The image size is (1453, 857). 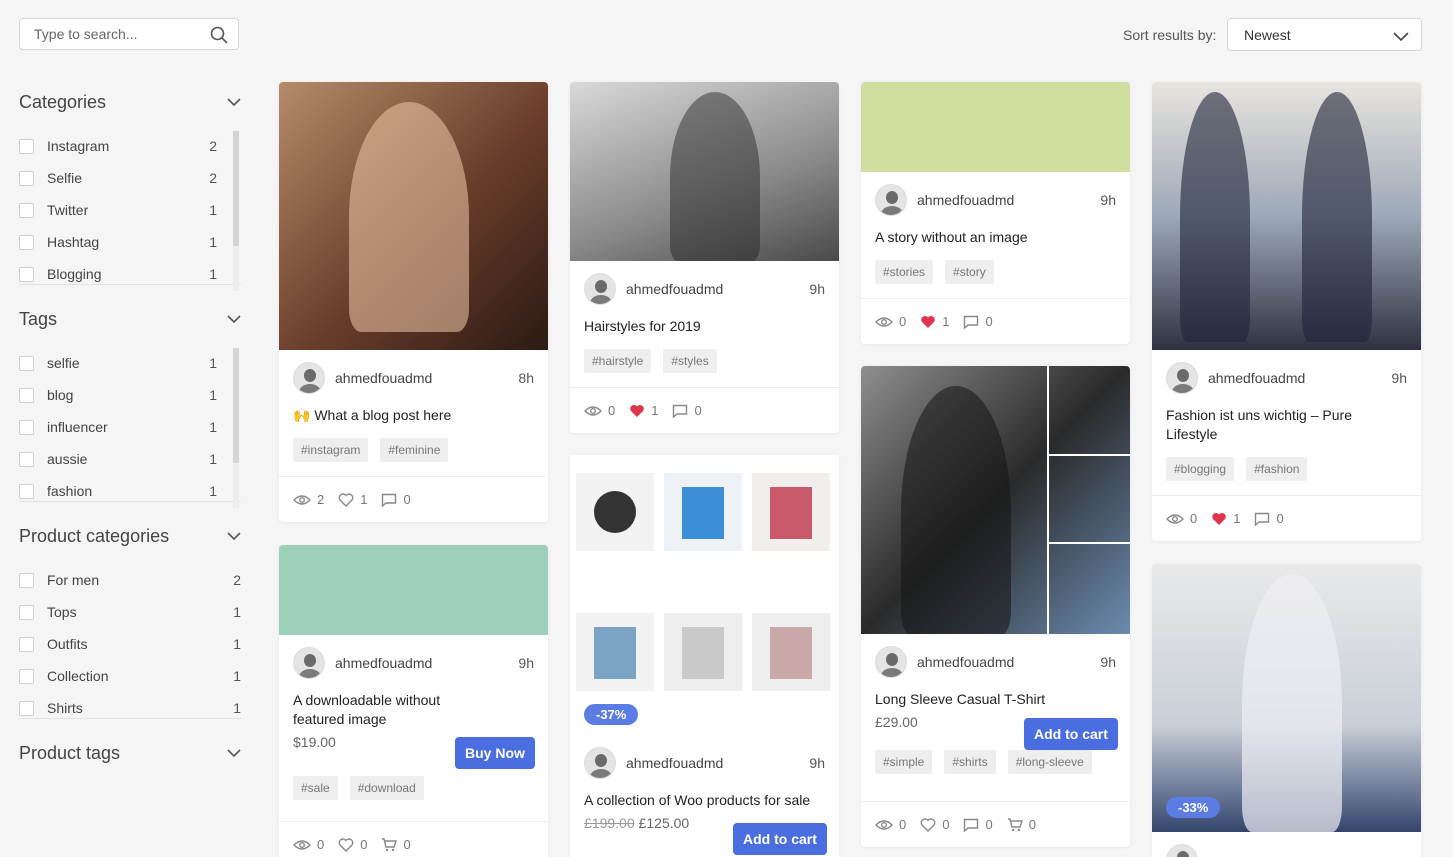 What do you see at coordinates (1262, 425) in the screenshot?
I see `post-title: Fashion ist uns wichtig – Pure Lifestyle` at bounding box center [1262, 425].